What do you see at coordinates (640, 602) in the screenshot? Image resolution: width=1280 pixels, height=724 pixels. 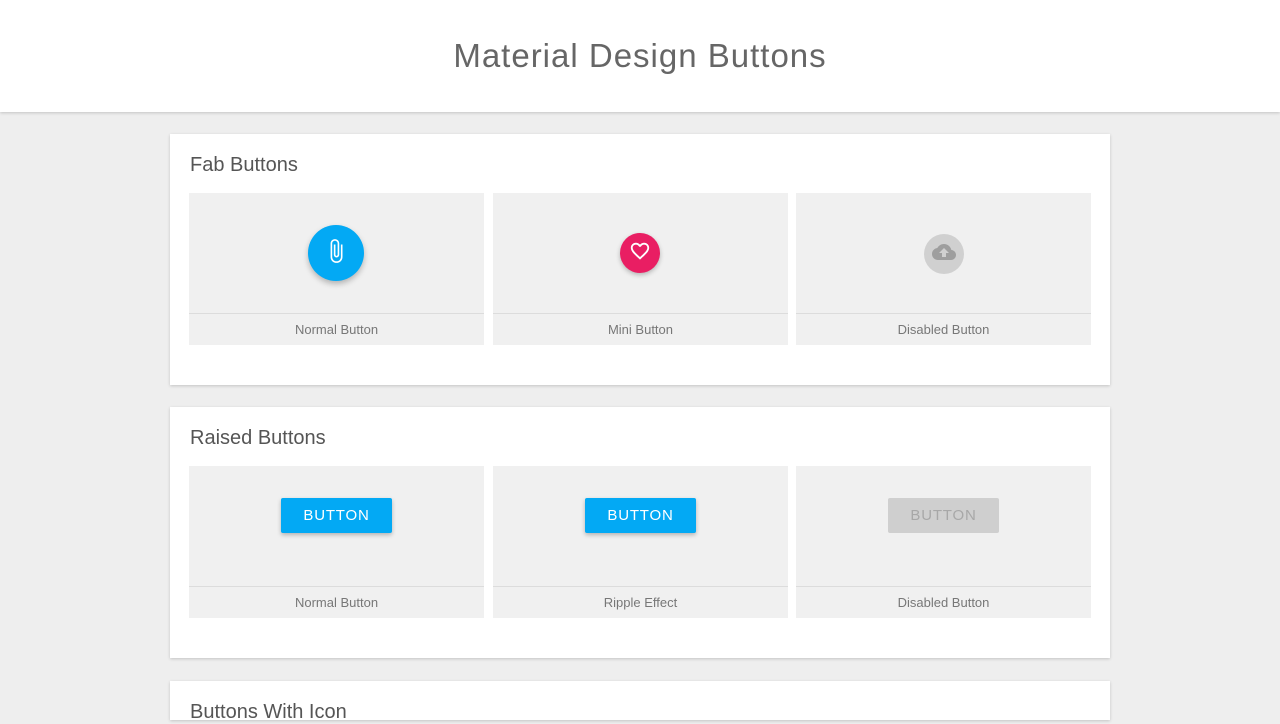 I see `demo-caption: Ripple Effect` at bounding box center [640, 602].